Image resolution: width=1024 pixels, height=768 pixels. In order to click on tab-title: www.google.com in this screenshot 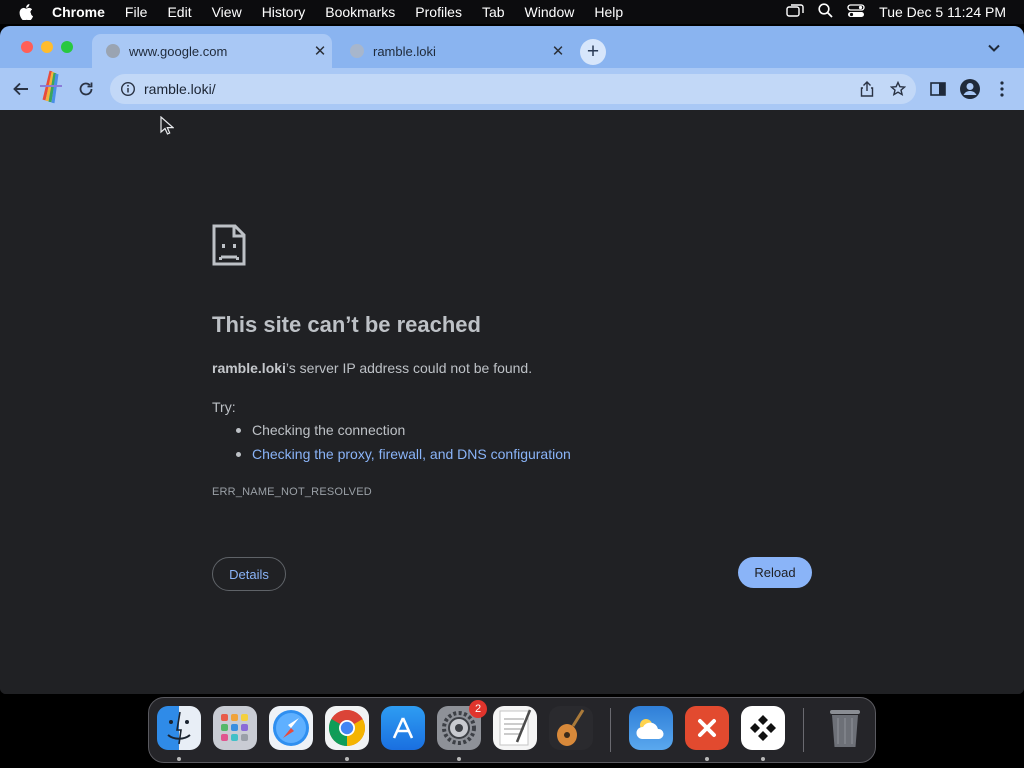, I will do `click(178, 51)`.